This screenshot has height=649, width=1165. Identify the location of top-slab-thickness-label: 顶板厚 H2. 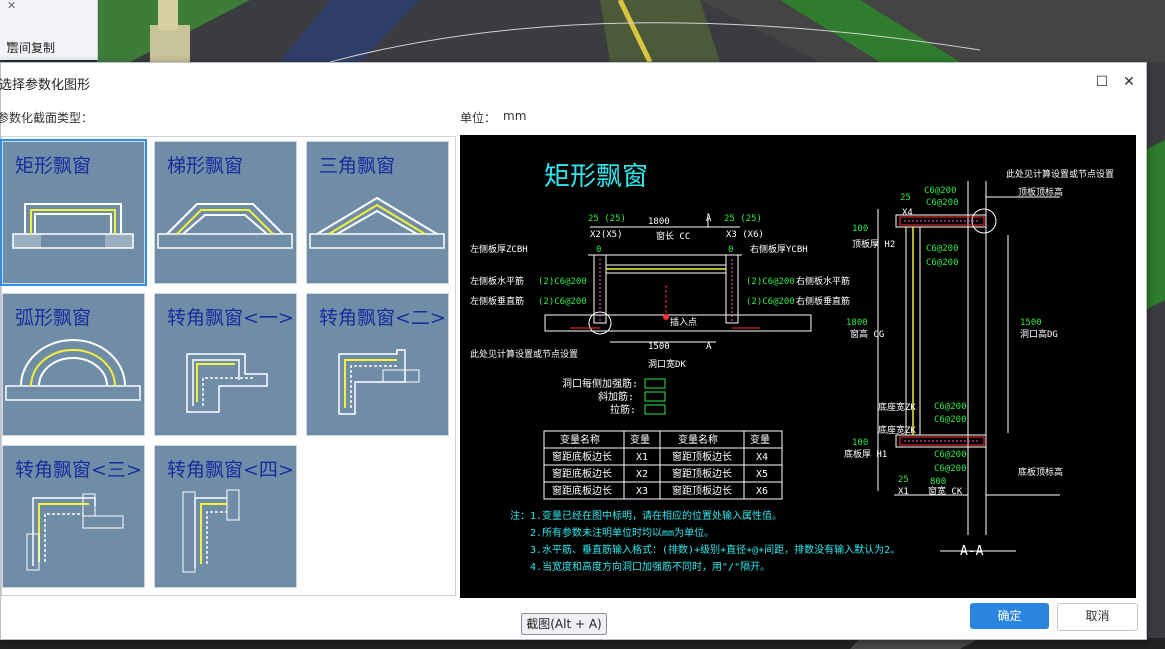
(873, 244).